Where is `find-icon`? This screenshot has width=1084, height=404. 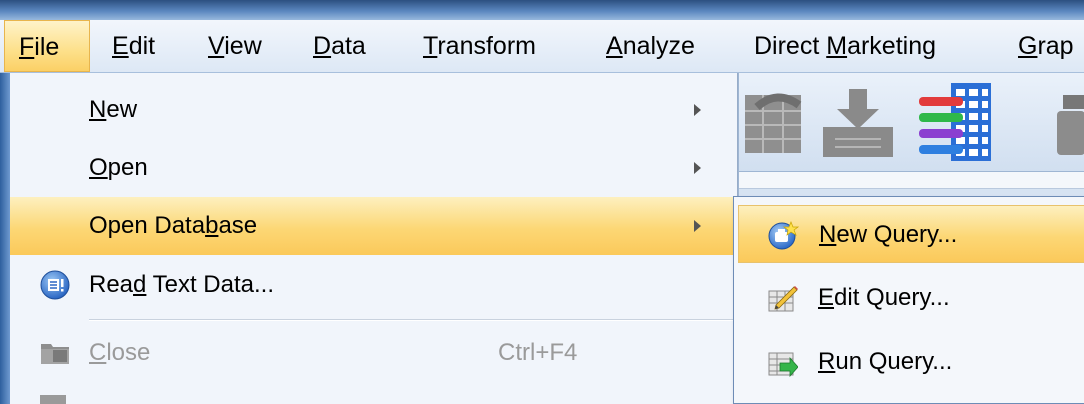
find-icon is located at coordinates (1070, 124).